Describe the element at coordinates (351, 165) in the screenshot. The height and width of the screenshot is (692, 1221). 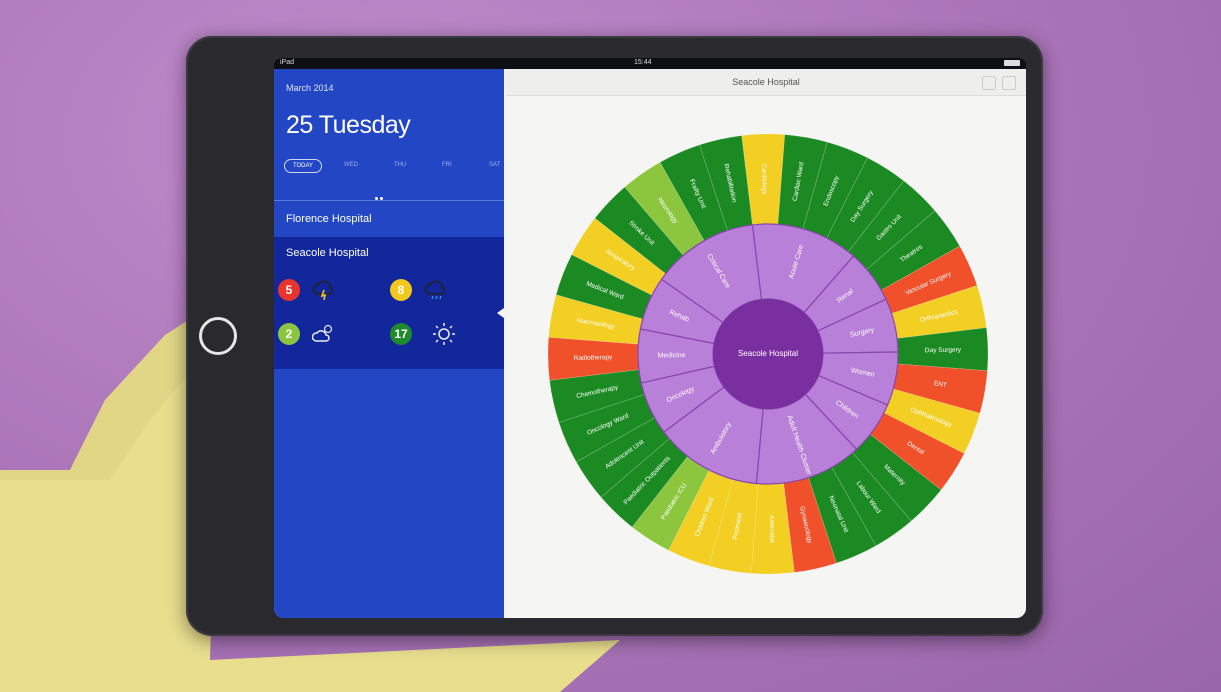
I see `day-tab-wed: WED` at that location.